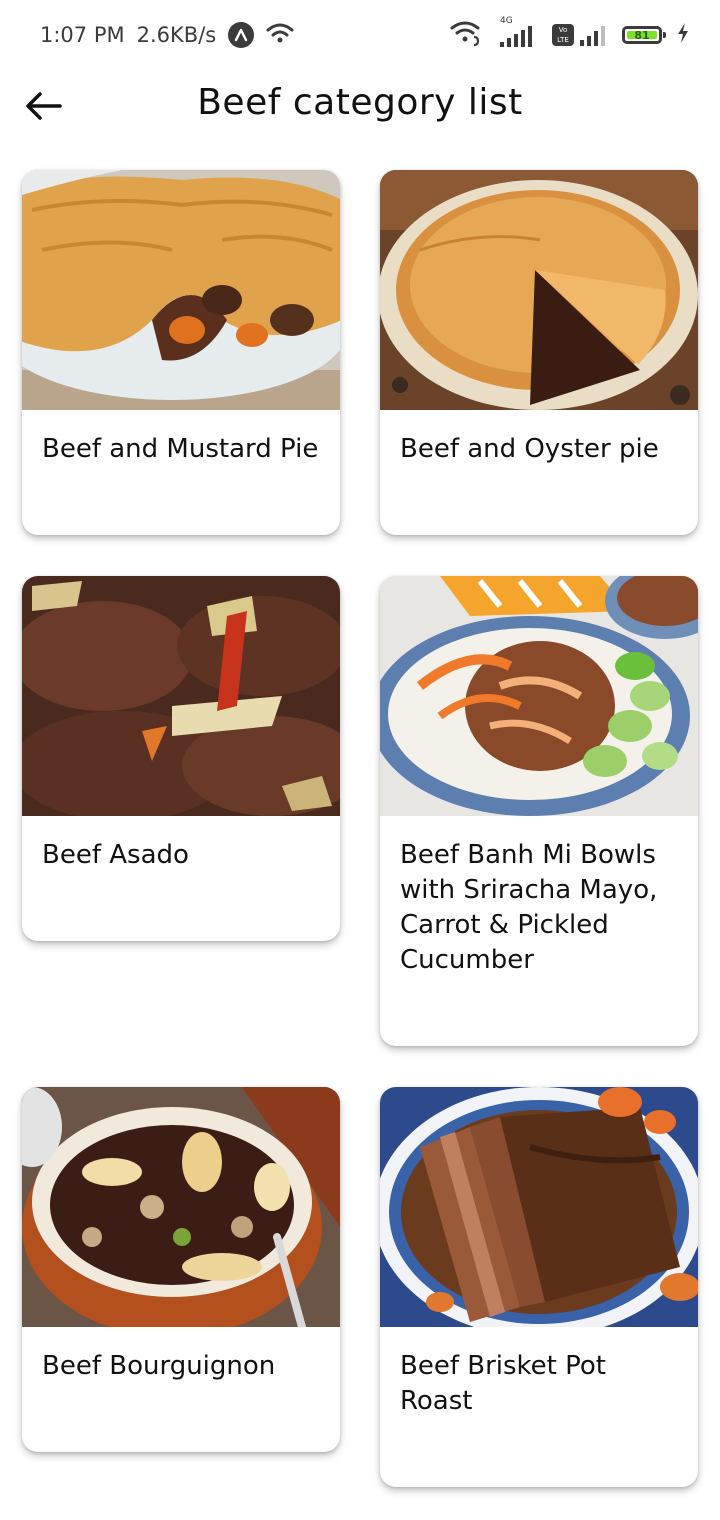 This screenshot has height=1520, width=720. I want to click on battery-level: 81, so click(642, 35).